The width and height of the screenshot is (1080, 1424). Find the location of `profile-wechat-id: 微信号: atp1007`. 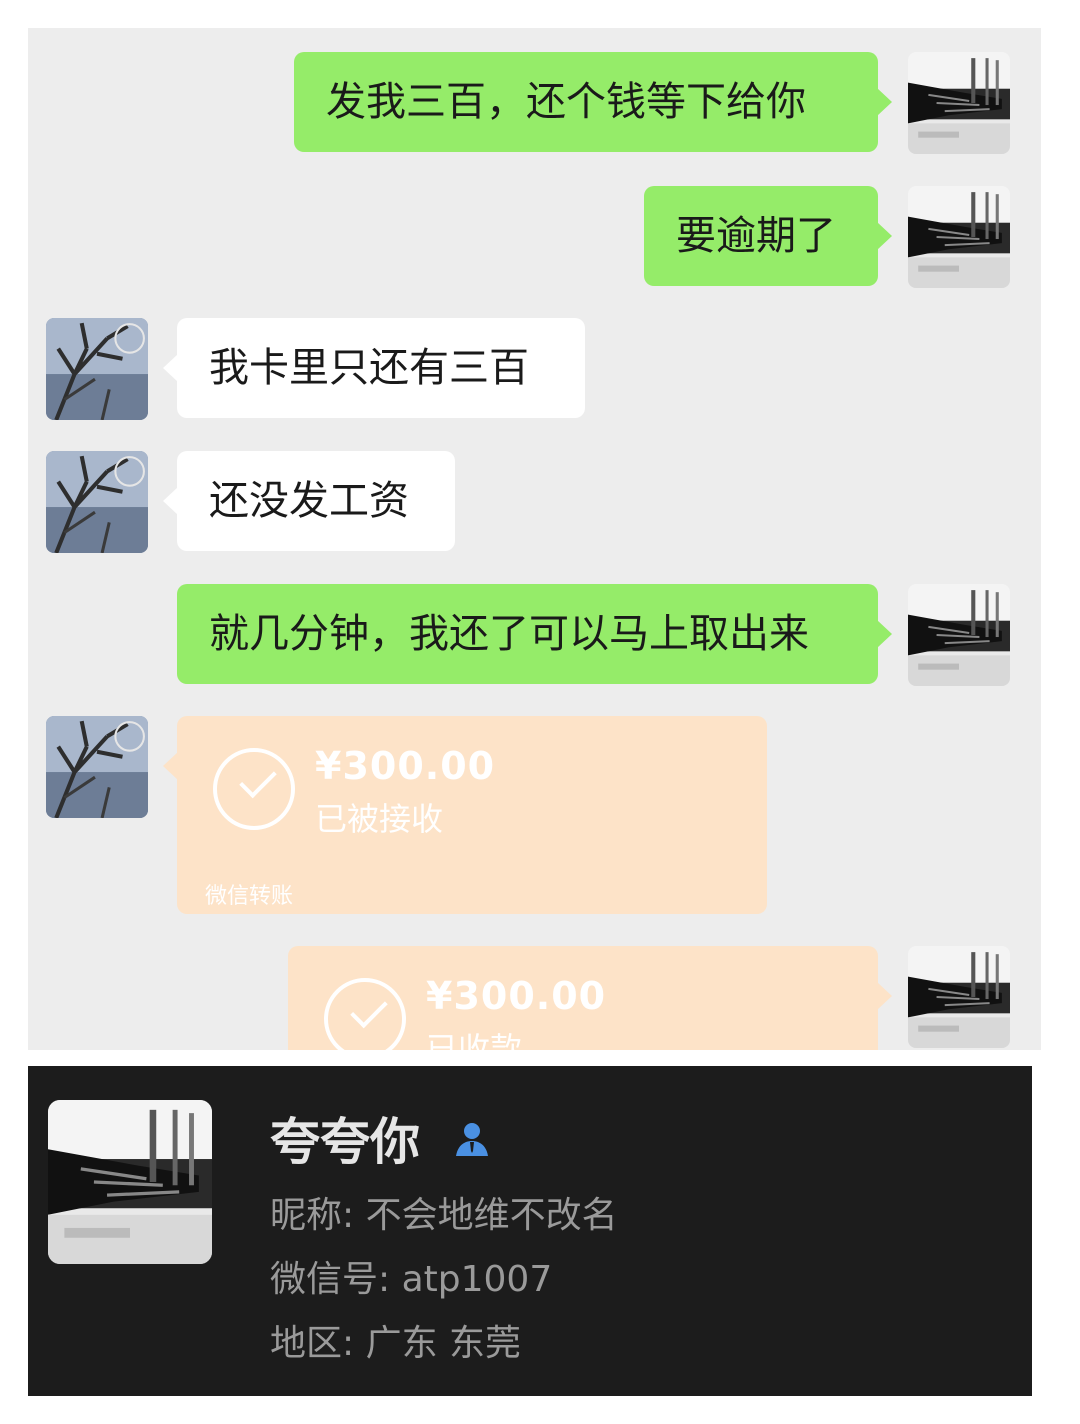

profile-wechat-id: 微信号: atp1007 is located at coordinates (411, 1279).